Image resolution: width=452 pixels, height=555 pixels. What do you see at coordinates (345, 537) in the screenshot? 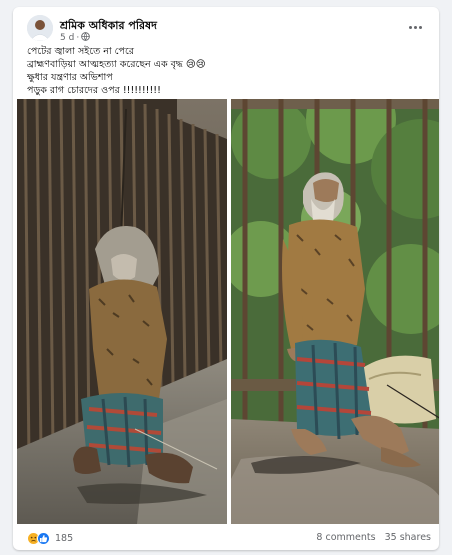
I see `comments-count-link: 8 comments` at bounding box center [345, 537].